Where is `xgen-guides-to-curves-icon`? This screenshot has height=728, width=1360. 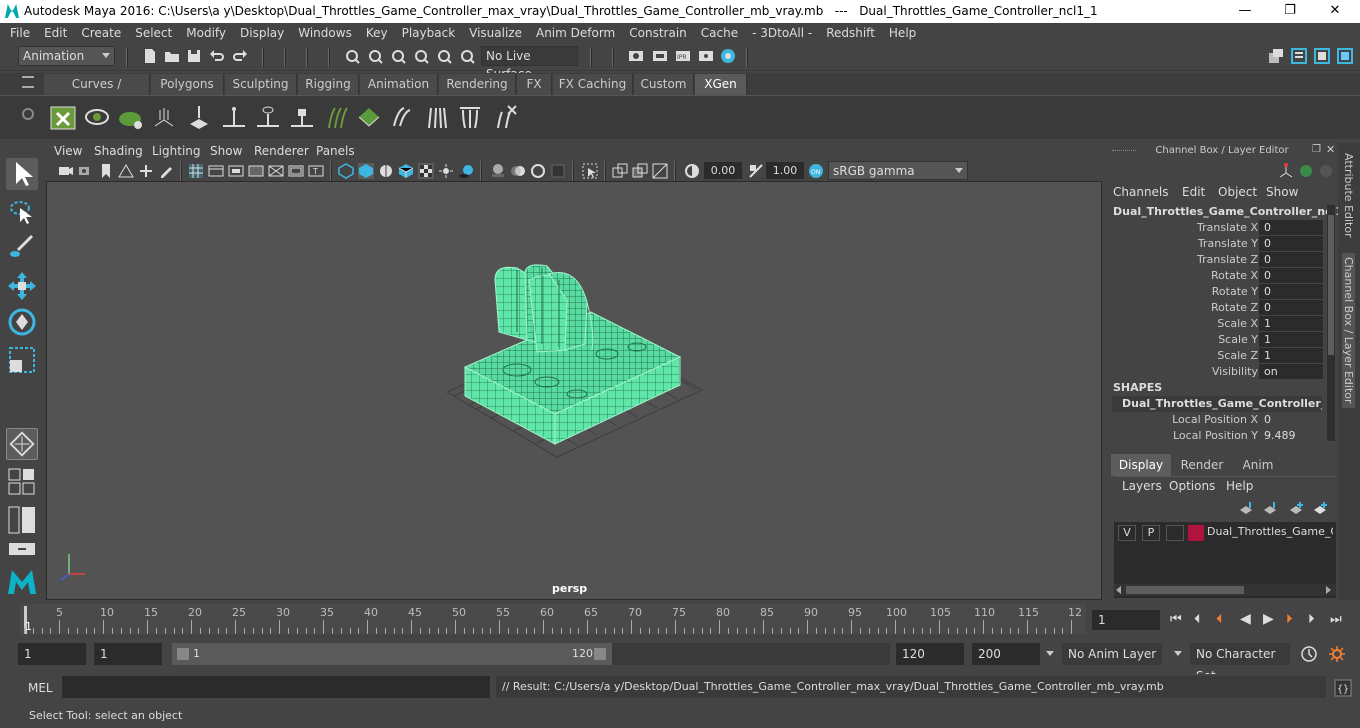 xgen-guides-to-curves-icon is located at coordinates (336, 117).